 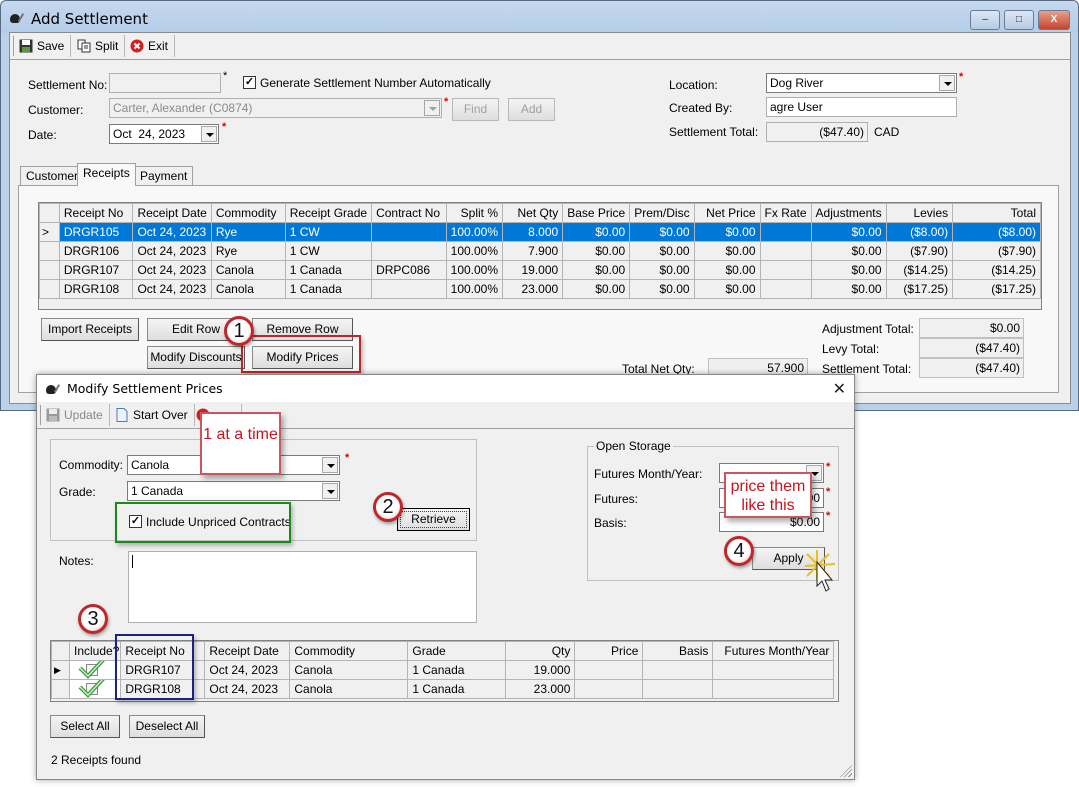 I want to click on find-button: Find, so click(x=475, y=109).